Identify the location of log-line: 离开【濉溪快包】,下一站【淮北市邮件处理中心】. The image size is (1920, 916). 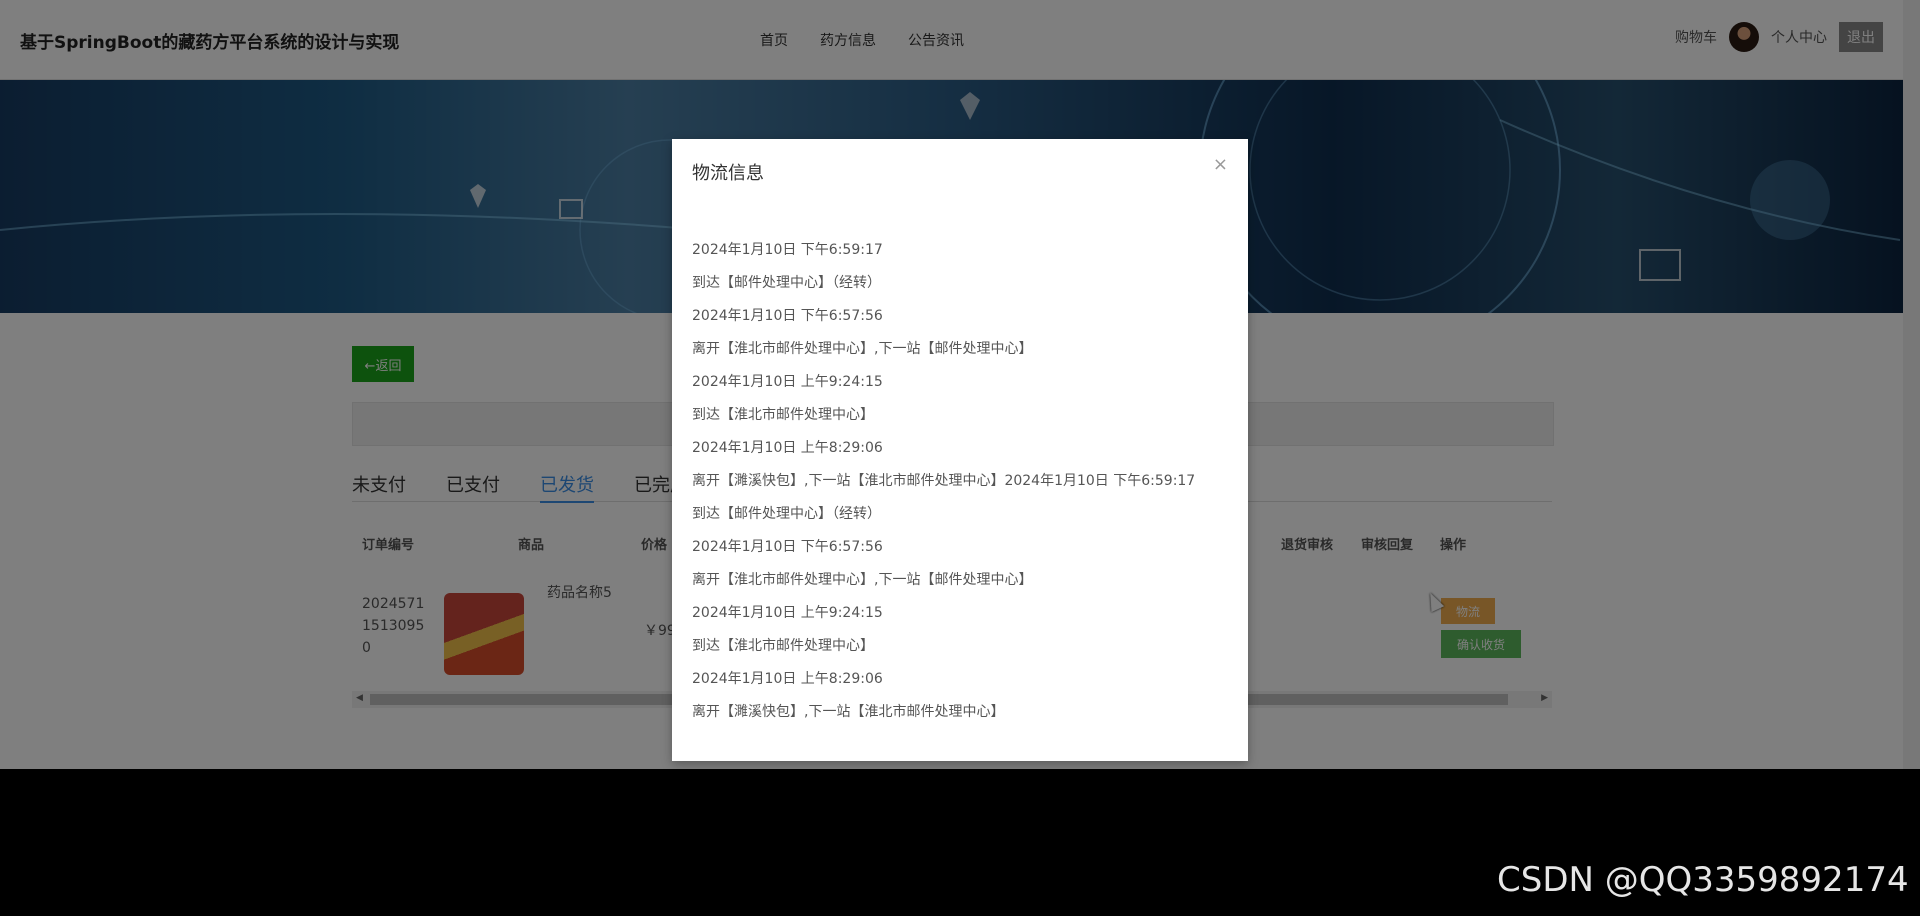
(848, 712).